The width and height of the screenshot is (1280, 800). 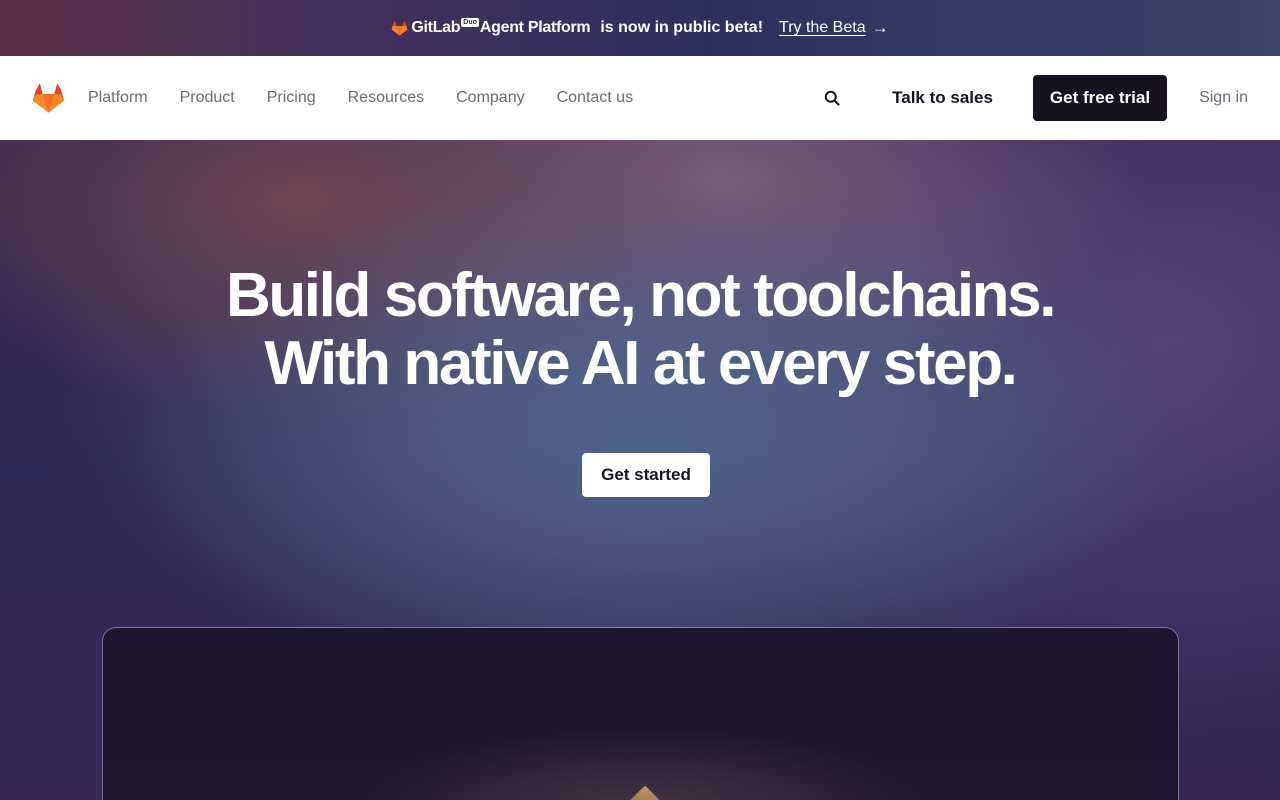 I want to click on nav-item-contact-us: Contact us, so click(x=595, y=98).